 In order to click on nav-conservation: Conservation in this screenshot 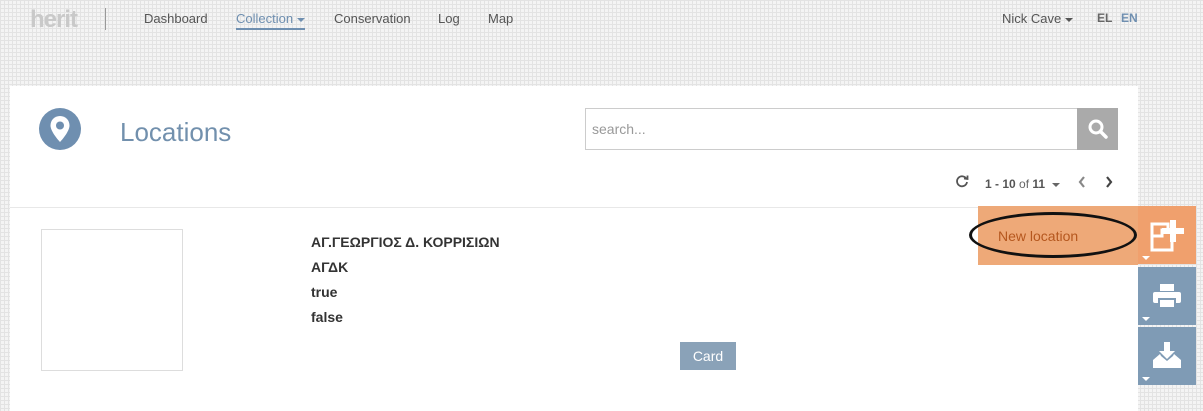, I will do `click(372, 18)`.